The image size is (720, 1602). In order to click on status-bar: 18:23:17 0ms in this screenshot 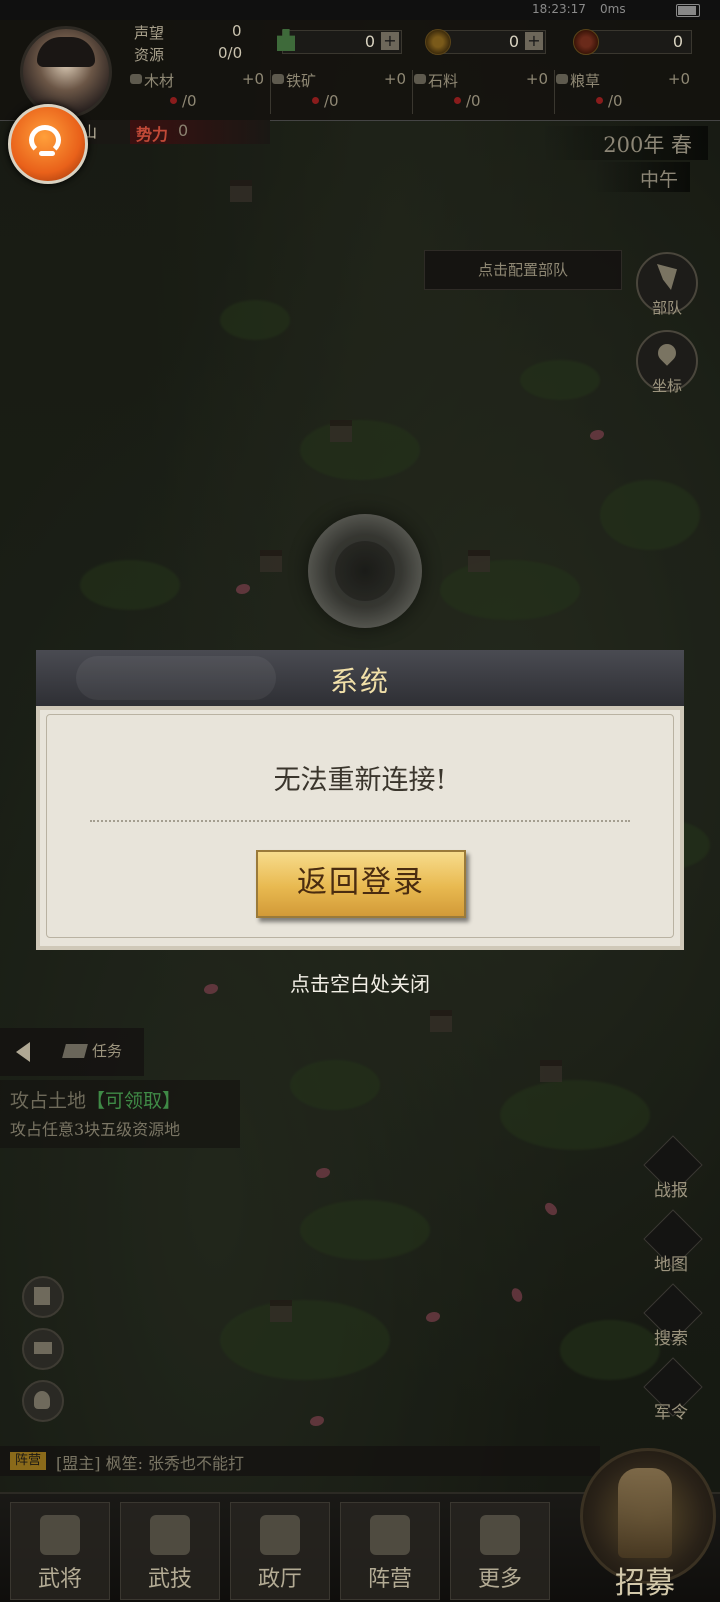, I will do `click(360, 10)`.